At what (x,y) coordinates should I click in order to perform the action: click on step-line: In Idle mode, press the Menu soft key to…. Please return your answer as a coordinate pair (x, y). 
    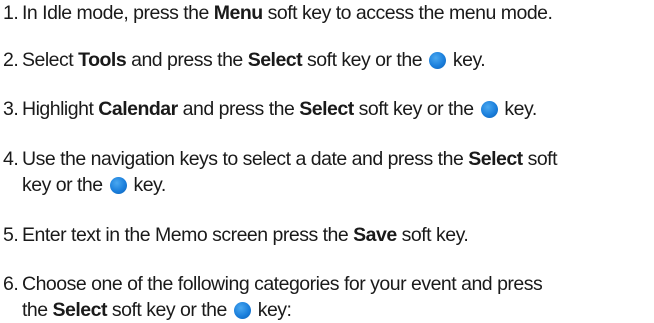
    Looking at the image, I should click on (338, 13).